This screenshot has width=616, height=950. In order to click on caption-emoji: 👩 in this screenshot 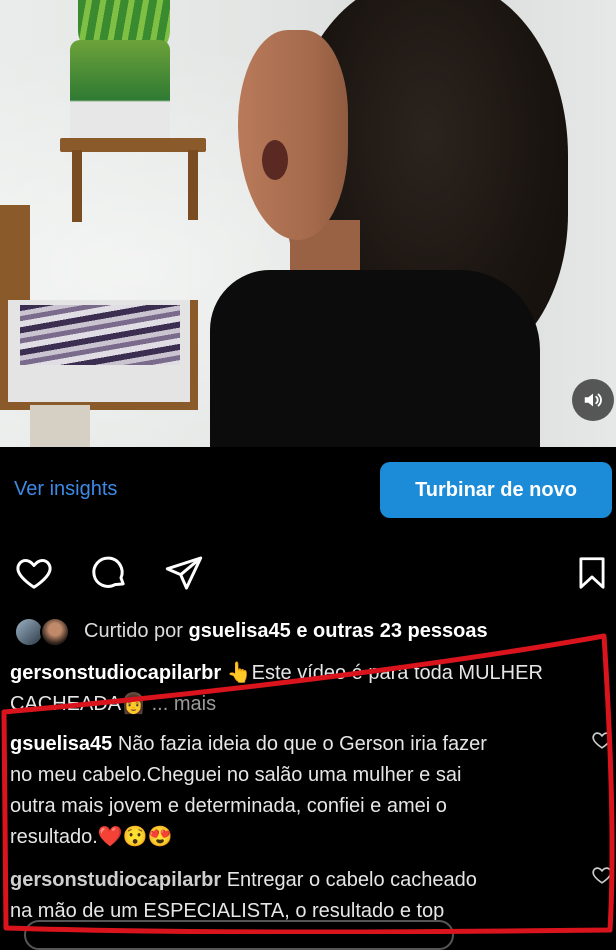, I will do `click(134, 704)`.